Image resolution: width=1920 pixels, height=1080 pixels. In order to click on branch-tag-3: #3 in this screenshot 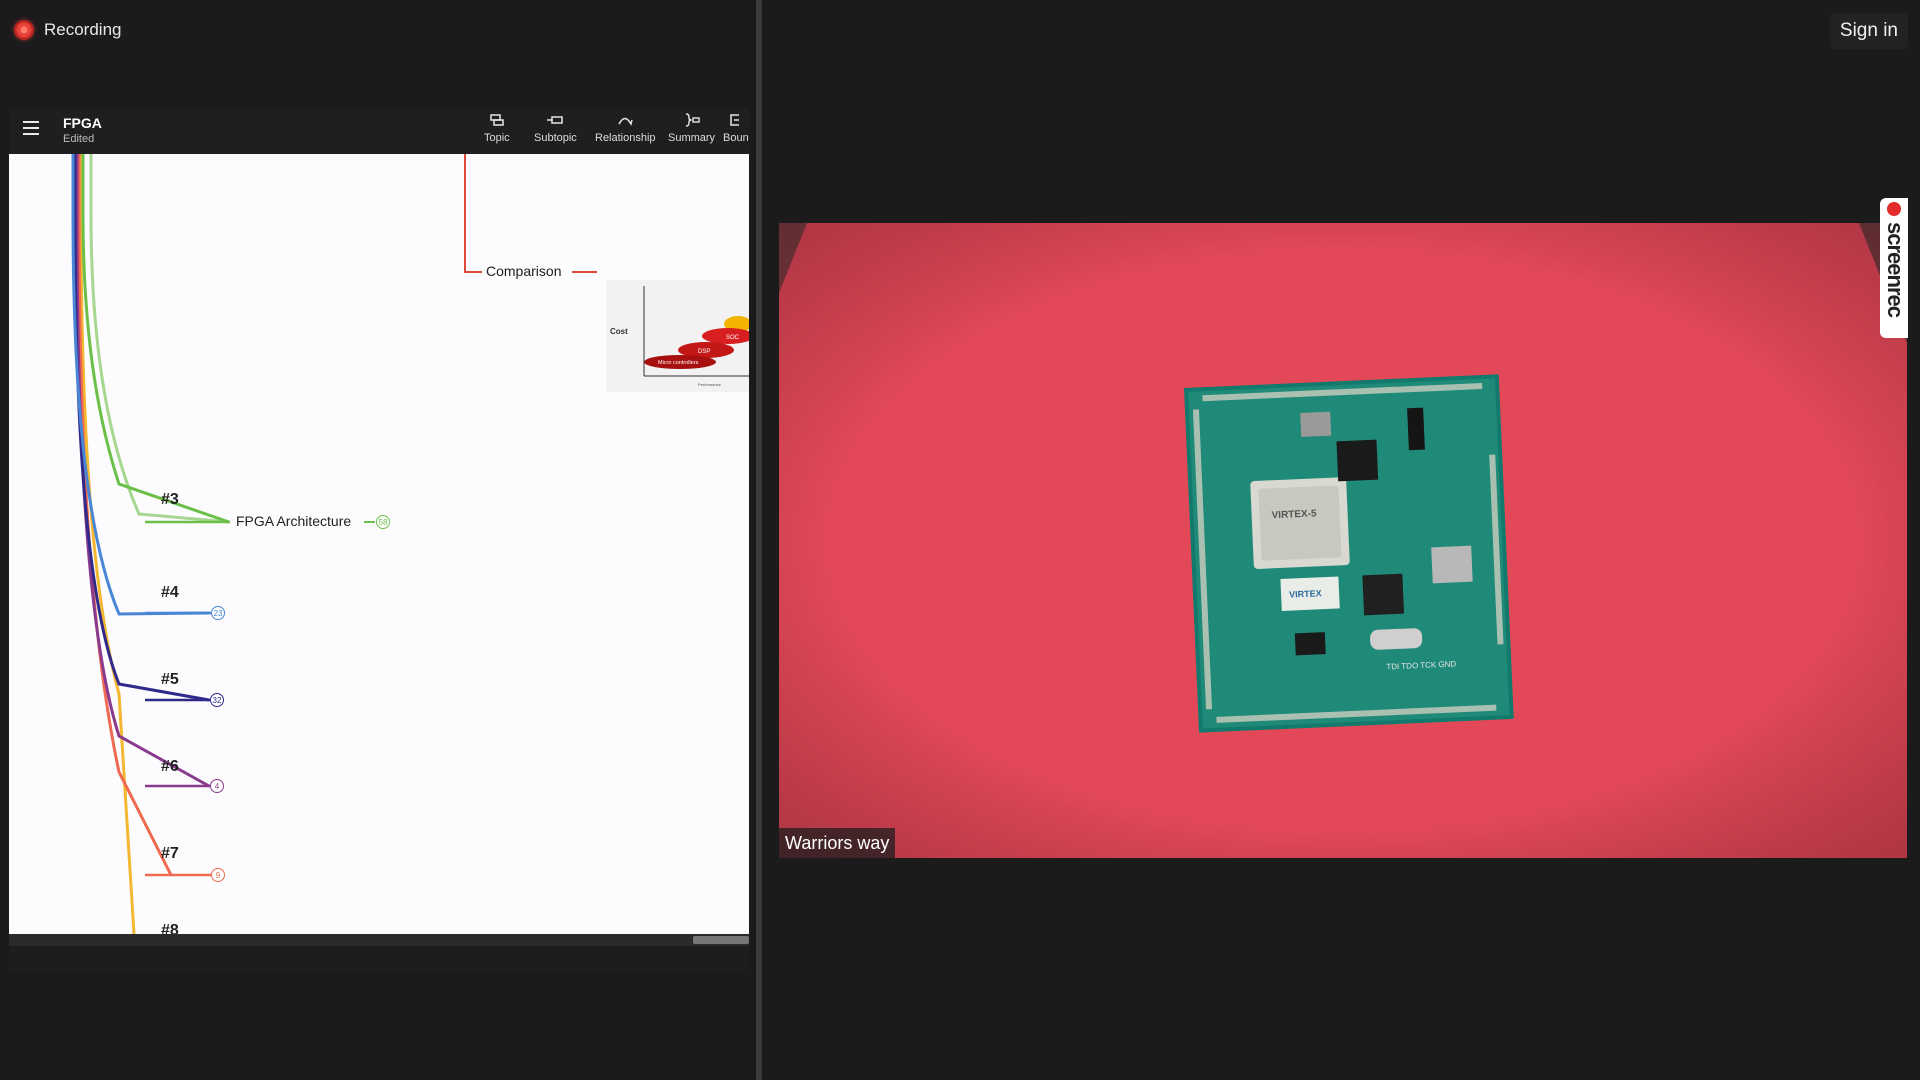, I will do `click(170, 500)`.